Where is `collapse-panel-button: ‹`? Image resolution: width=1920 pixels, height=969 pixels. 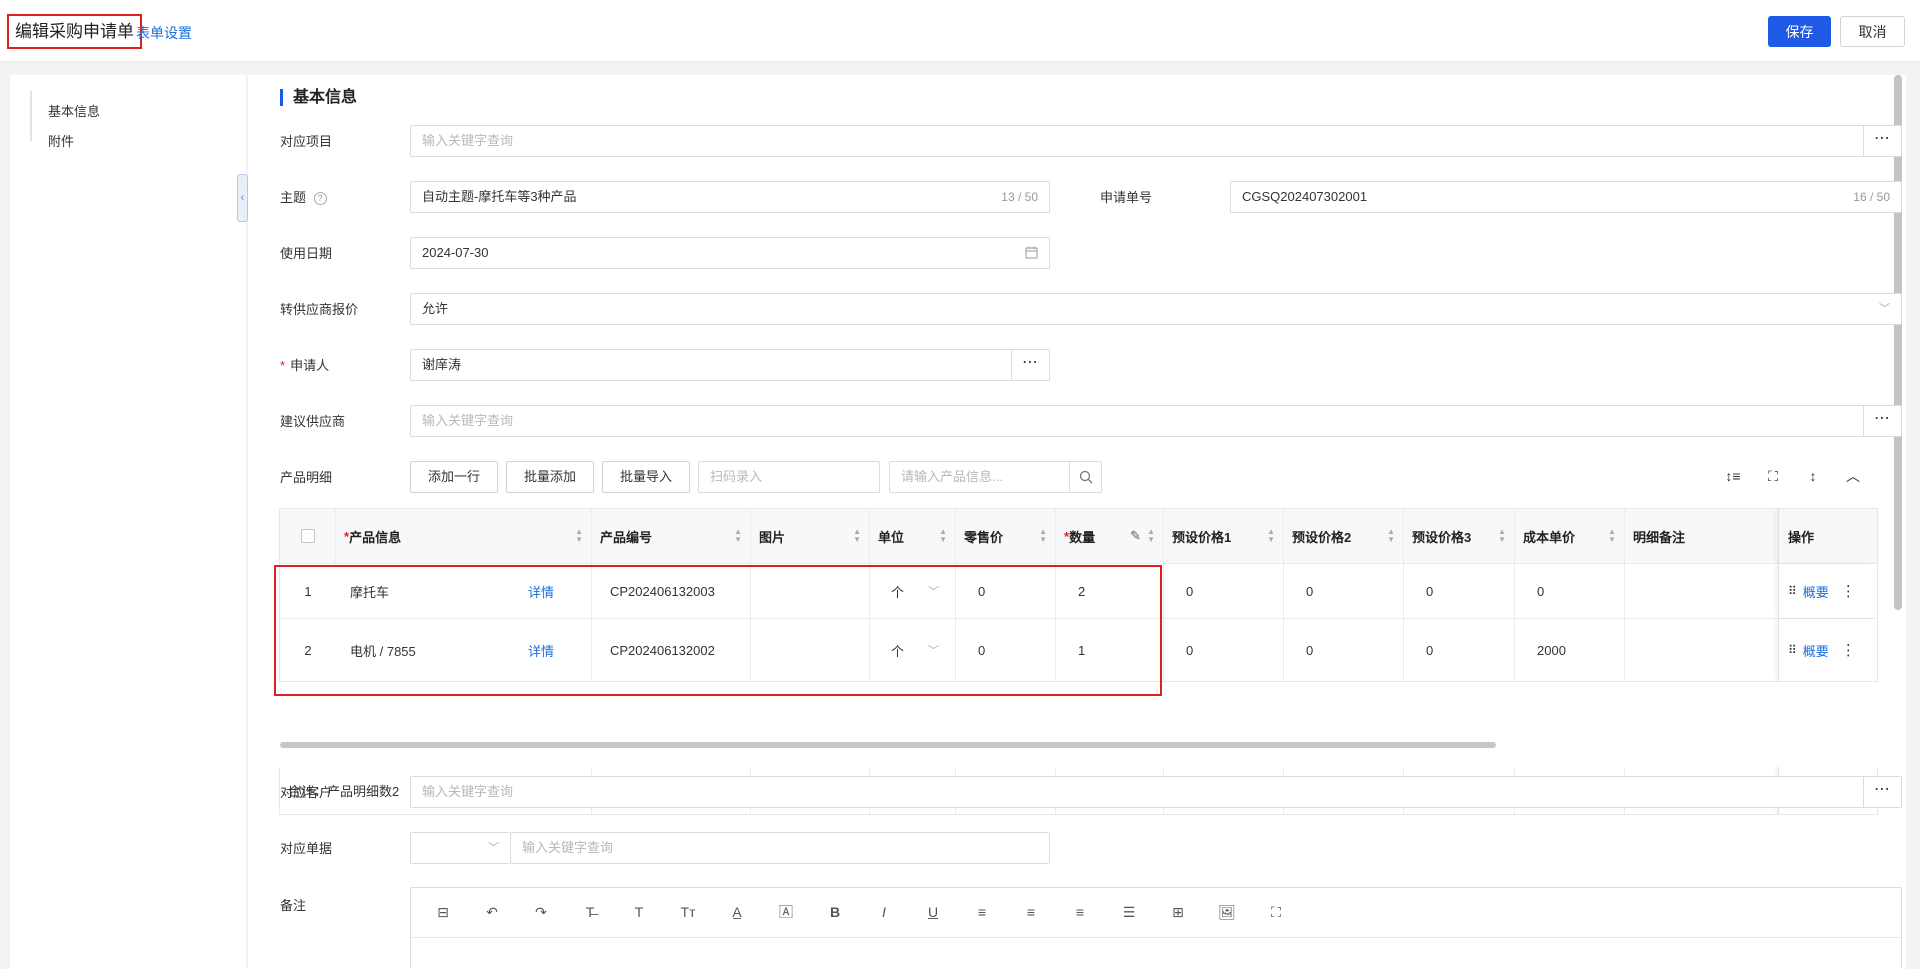
collapse-panel-button: ‹ is located at coordinates (242, 198).